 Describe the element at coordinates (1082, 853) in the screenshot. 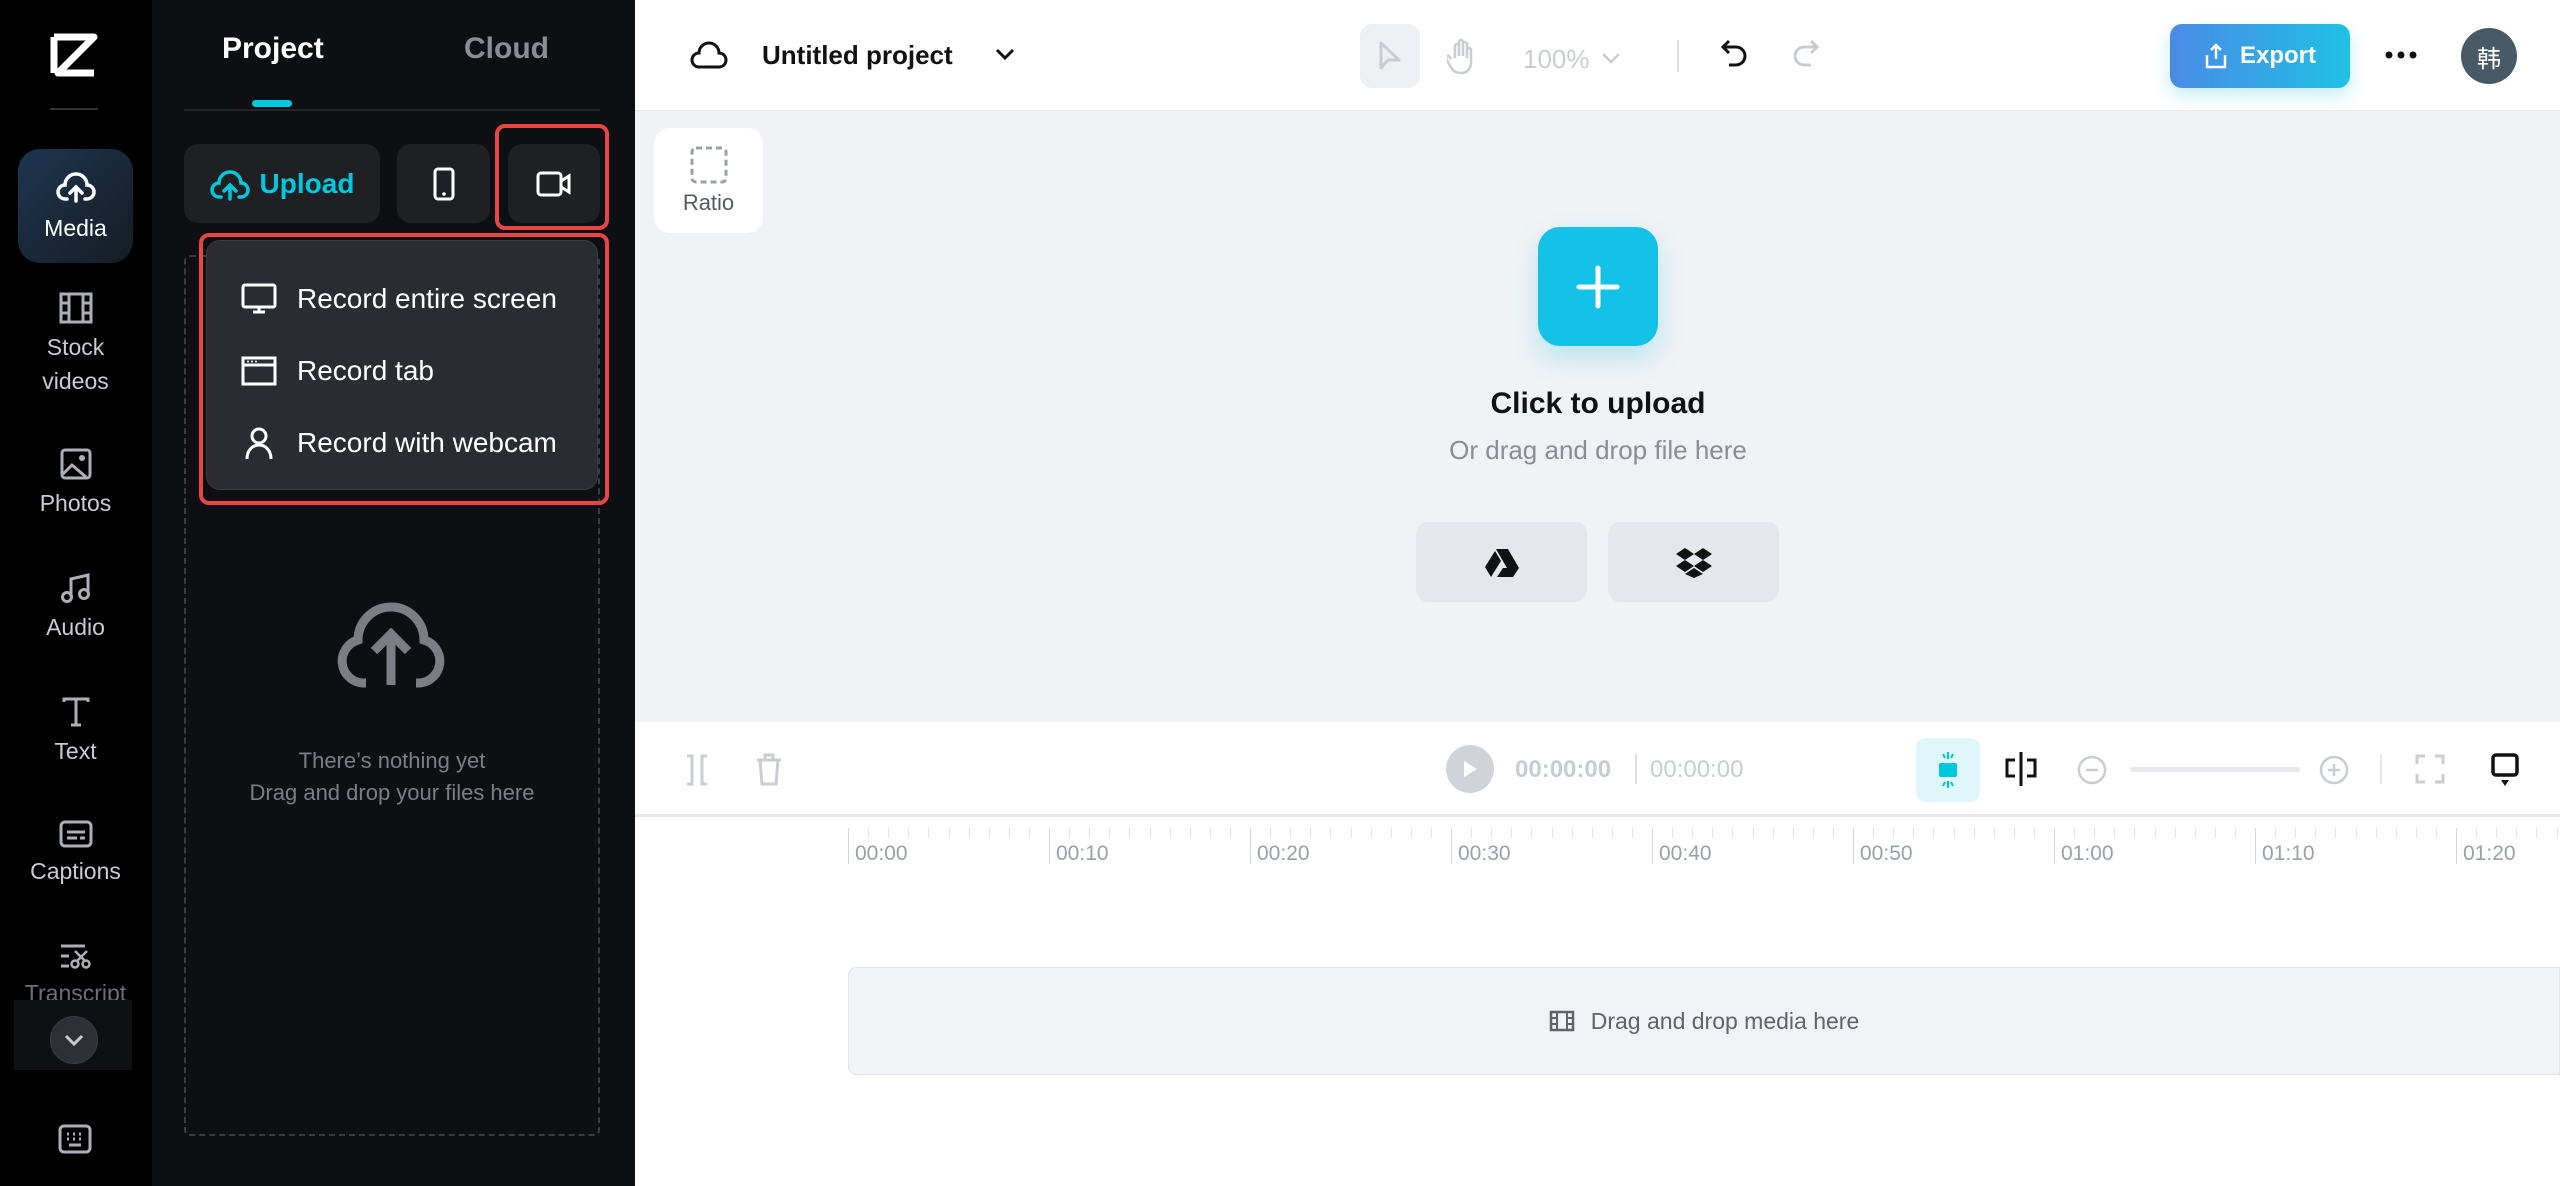

I see `ruler-label: 00:10` at that location.